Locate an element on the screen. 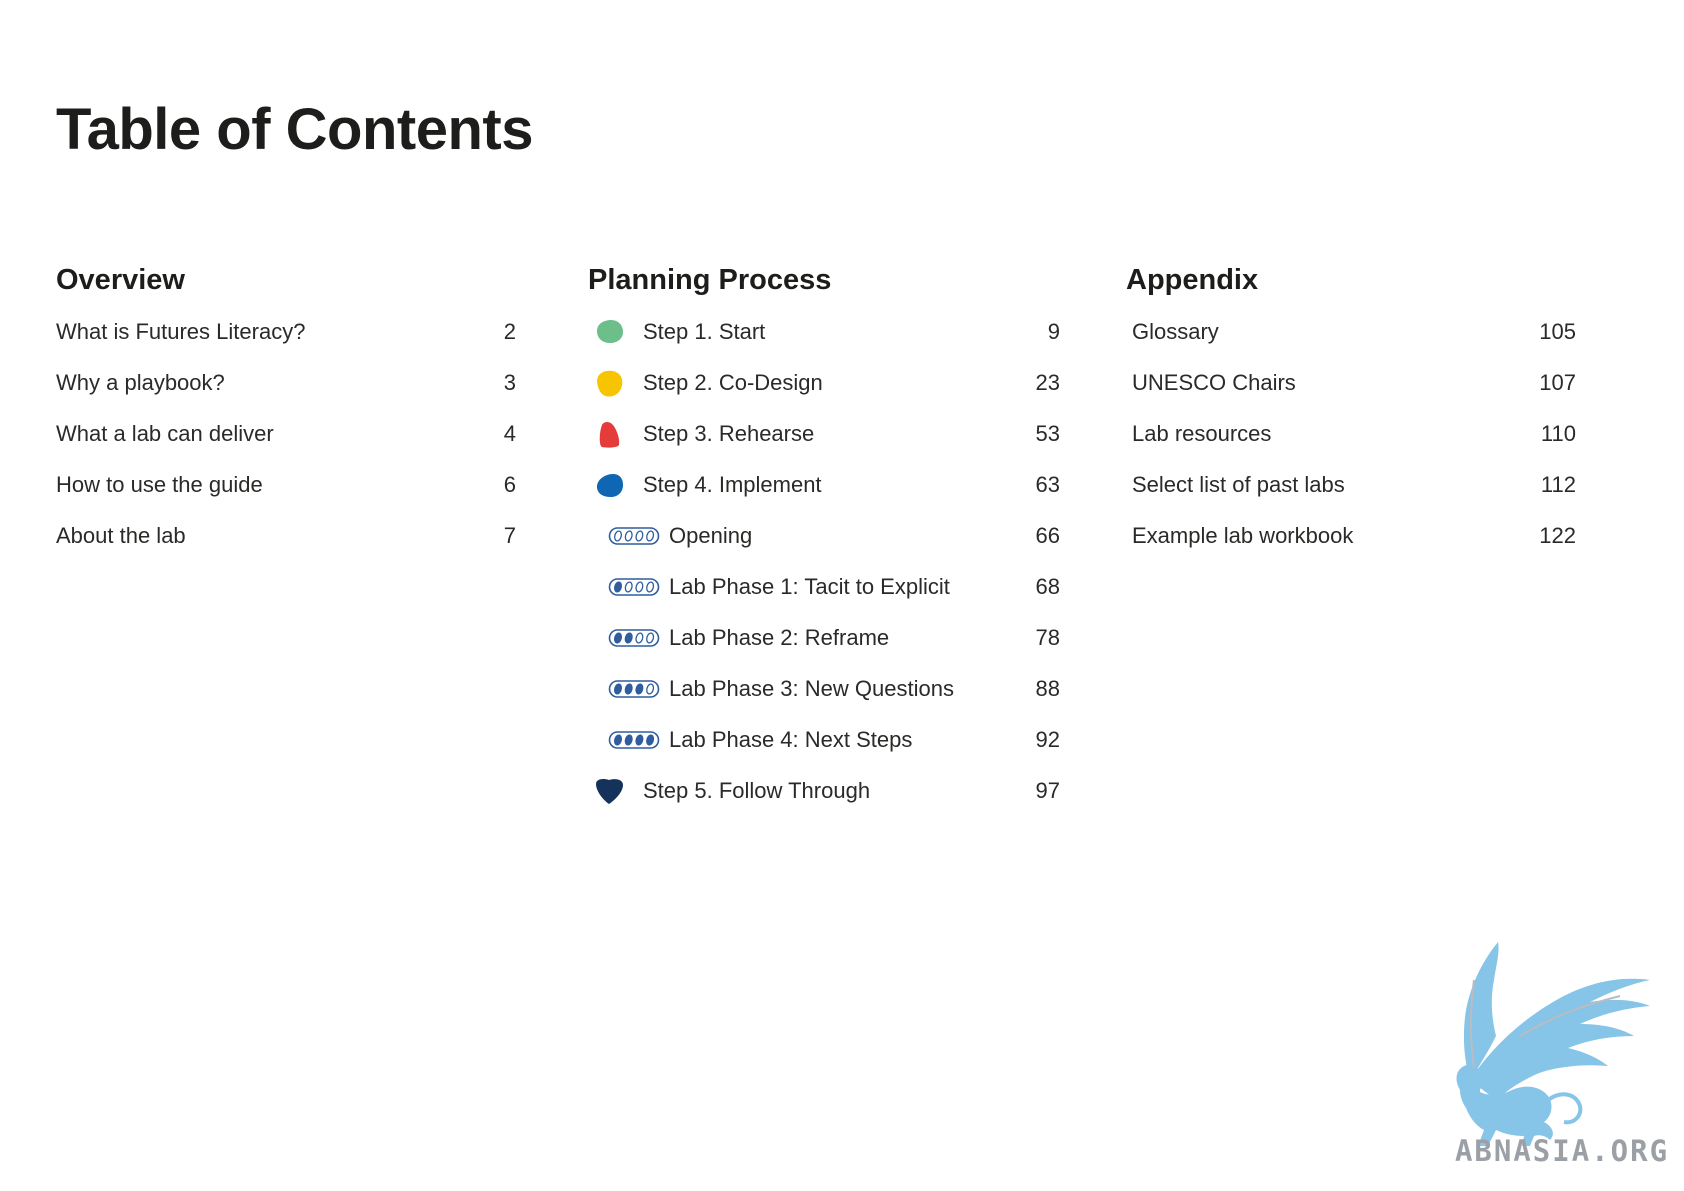 The image size is (1684, 1191). toc-entry-lab-resources: Lab resources 110 is located at coordinates (1351, 433).